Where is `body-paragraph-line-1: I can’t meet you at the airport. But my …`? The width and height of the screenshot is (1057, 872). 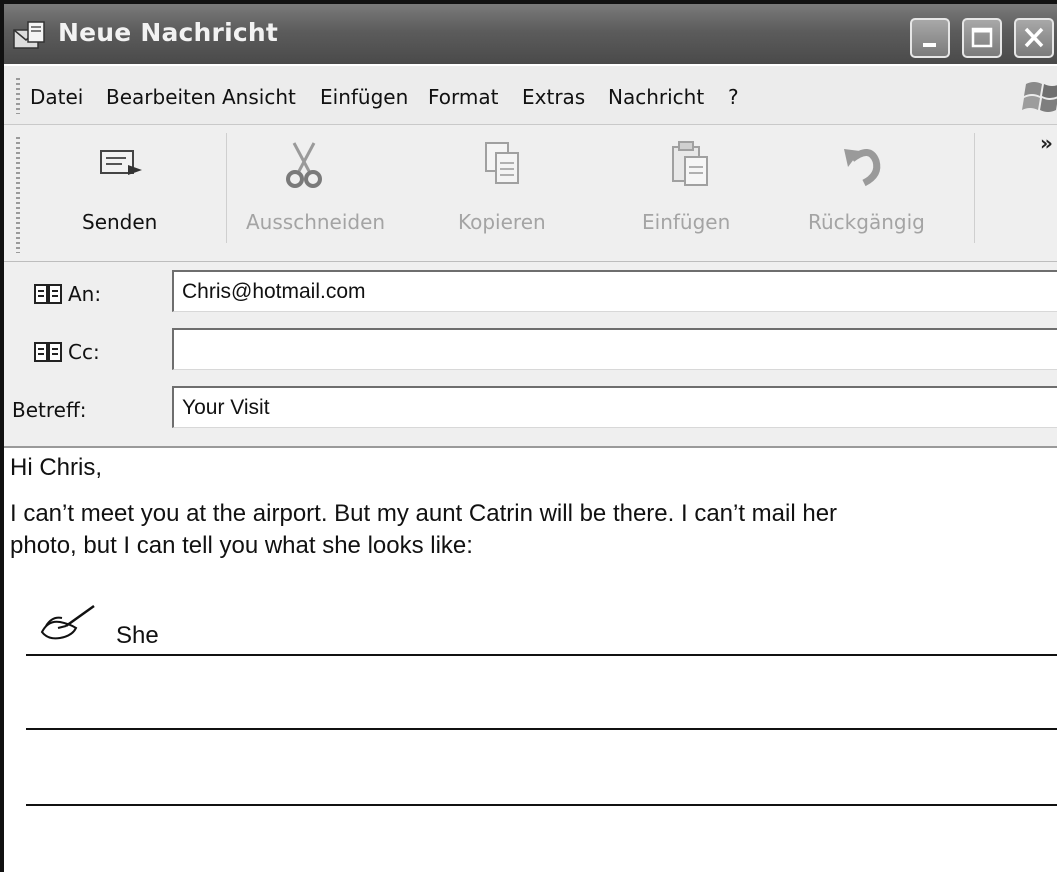 body-paragraph-line-1: I can’t meet you at the airport. But my … is located at coordinates (424, 513).